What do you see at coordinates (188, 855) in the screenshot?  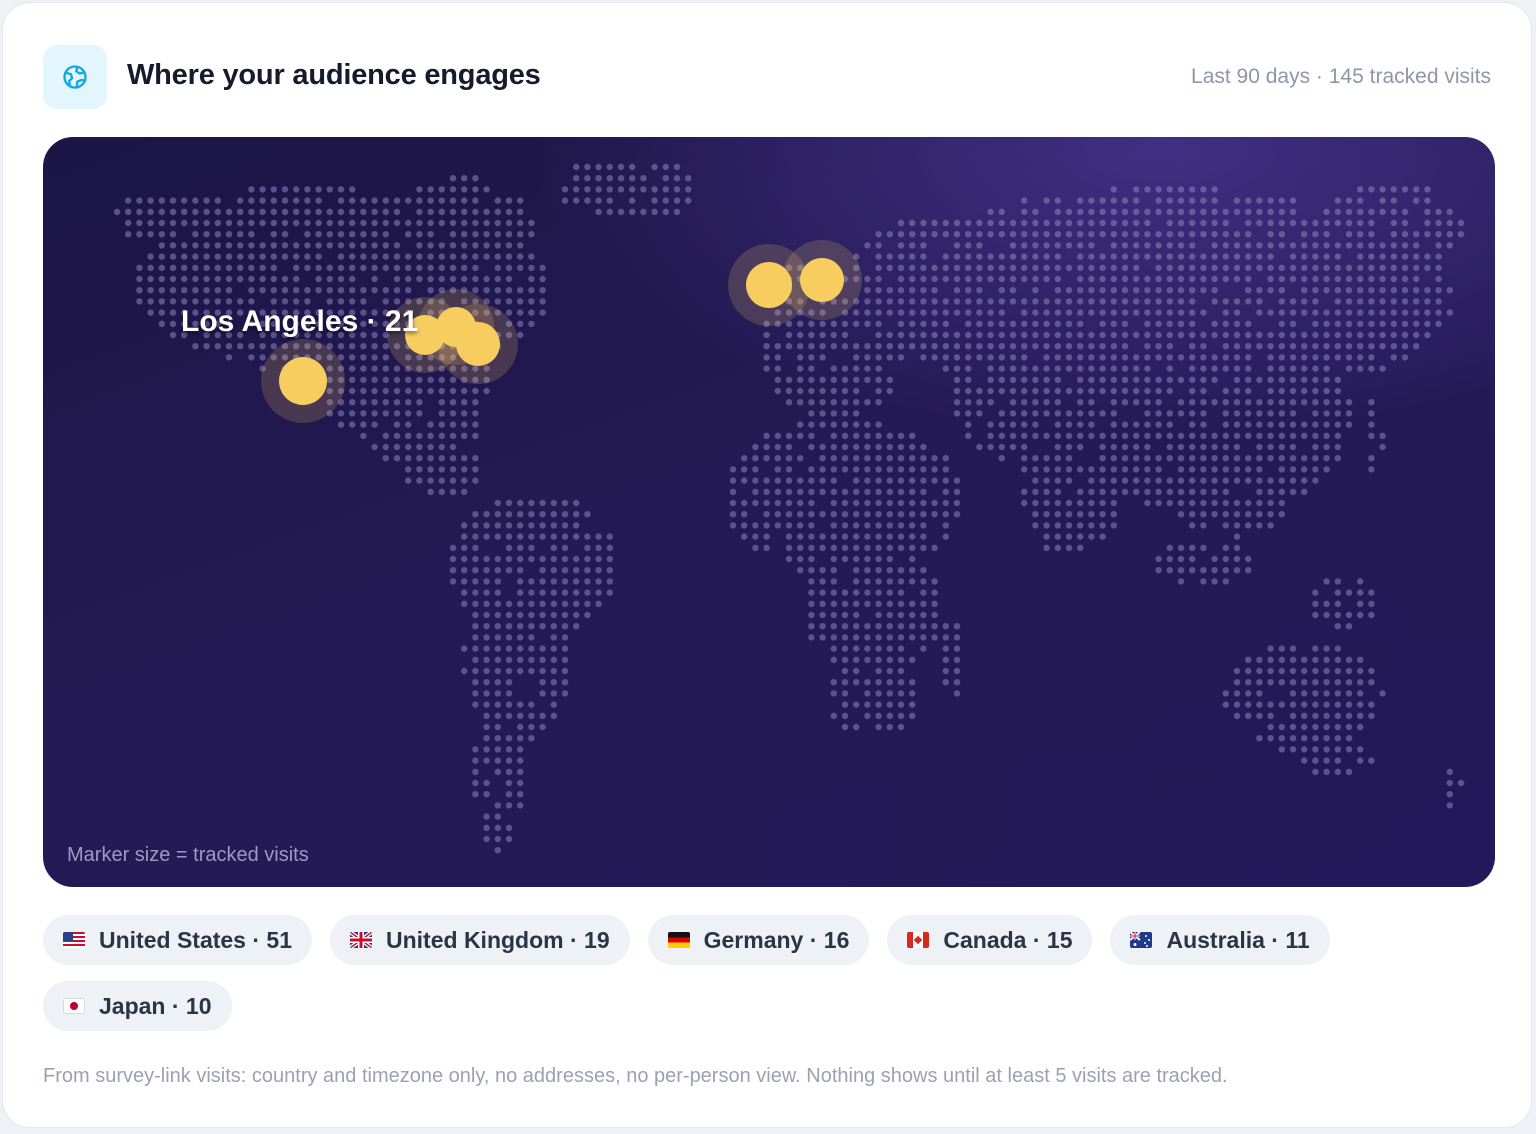 I see `map-legend-caption: Marker size = tracked visits` at bounding box center [188, 855].